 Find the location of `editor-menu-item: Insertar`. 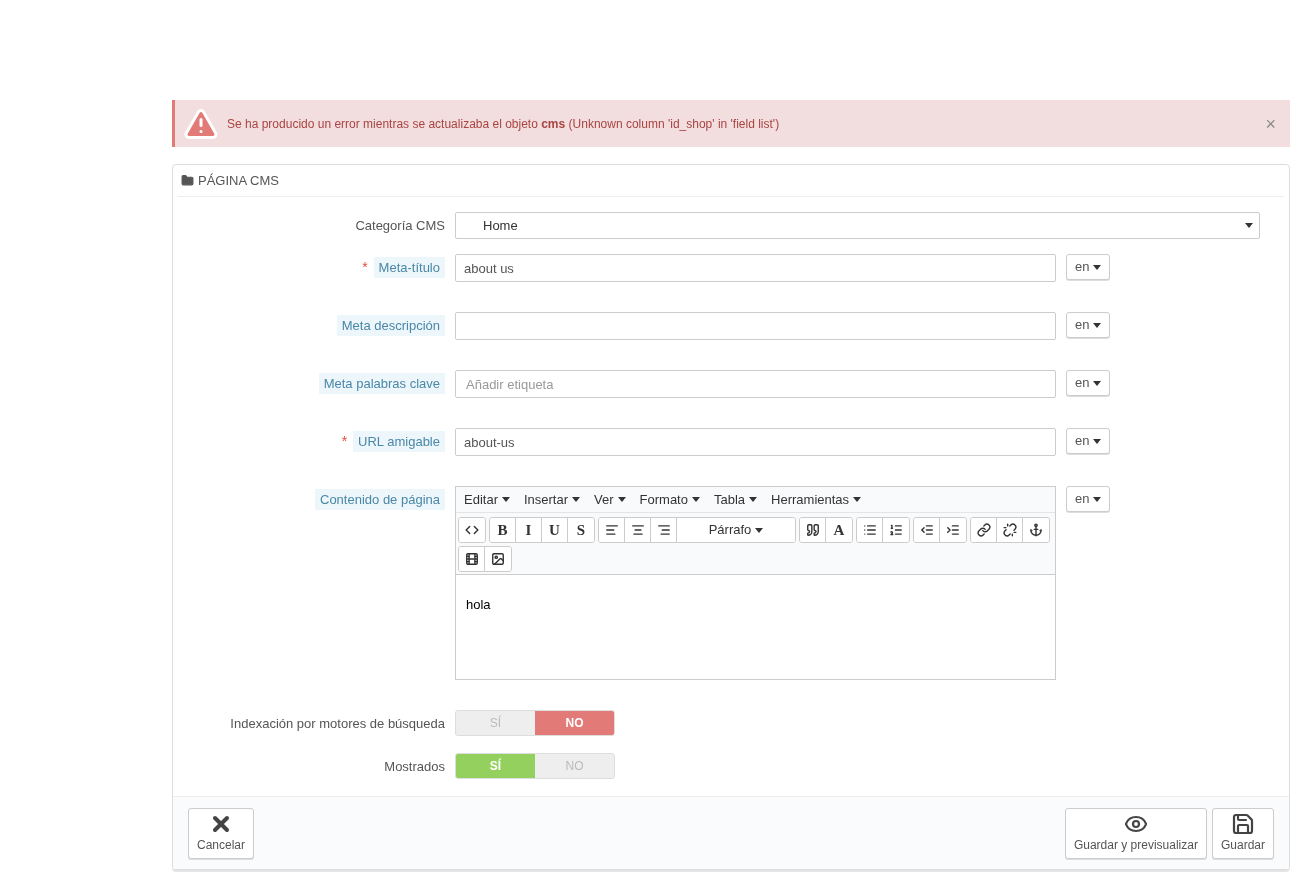

editor-menu-item: Insertar is located at coordinates (552, 499).